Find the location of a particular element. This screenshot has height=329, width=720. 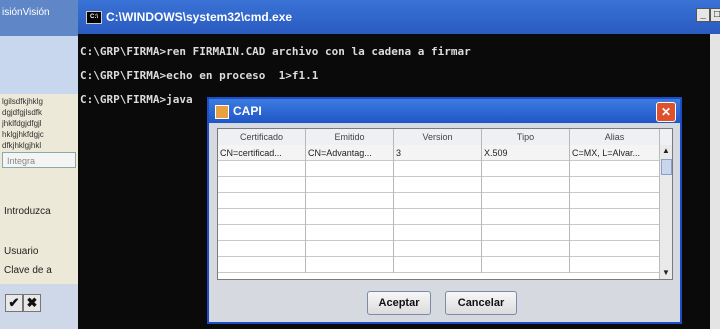

background-button-bar: ✔ ✖ is located at coordinates (39, 306).